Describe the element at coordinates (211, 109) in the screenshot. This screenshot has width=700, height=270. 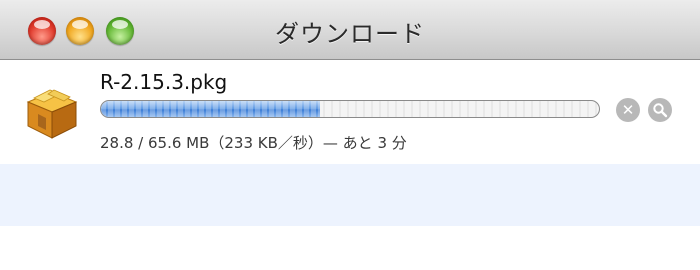
I see `download-progress-fill` at that location.